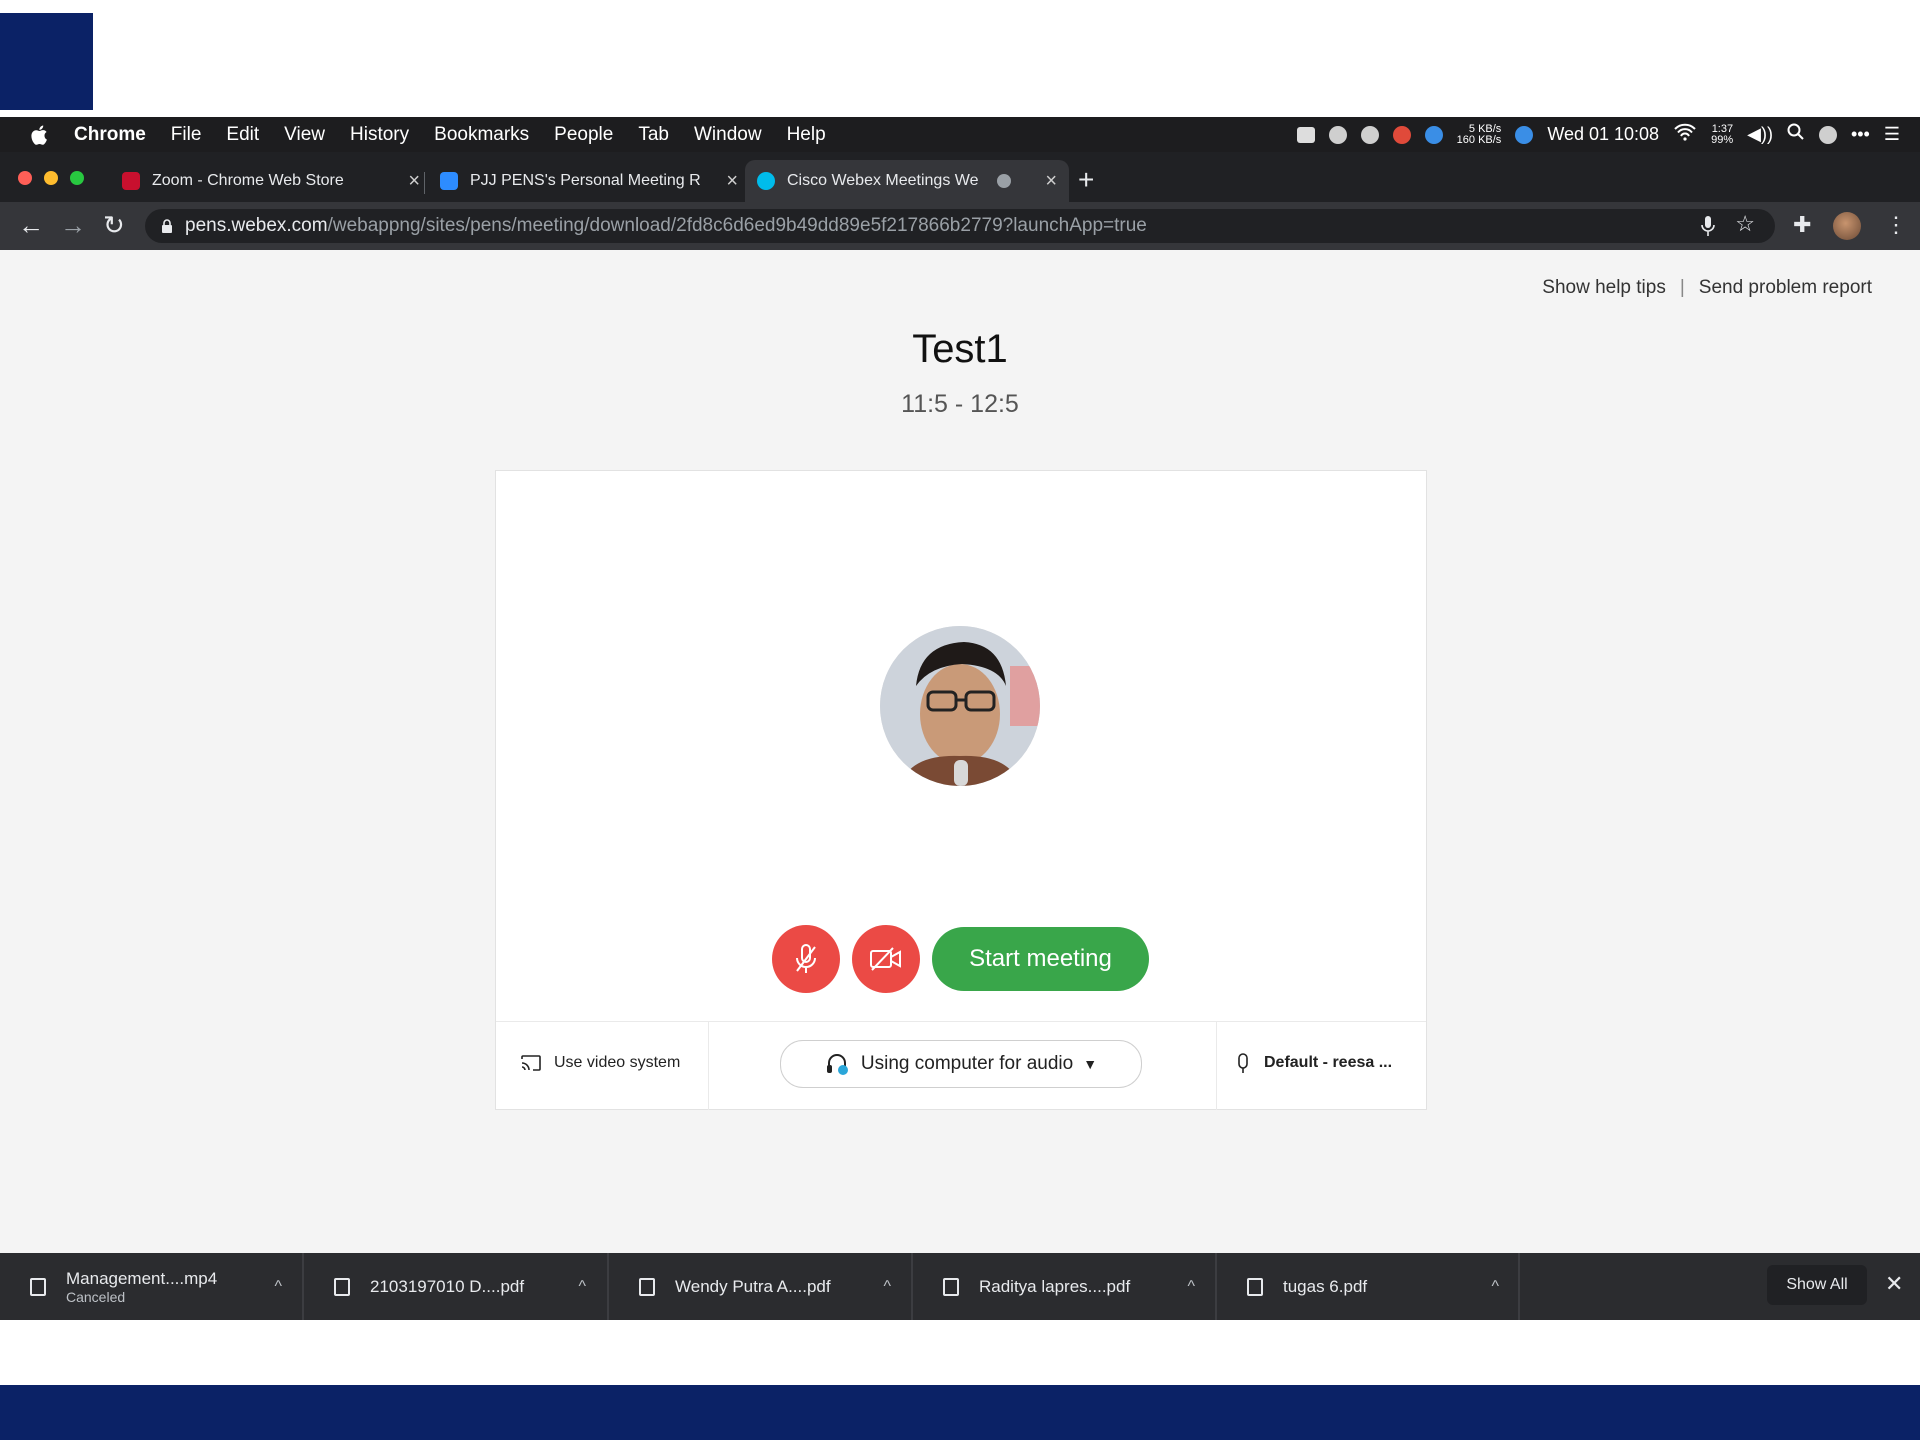 This screenshot has width=1920, height=1440. What do you see at coordinates (40, 135) in the screenshot?
I see `apple-icon` at bounding box center [40, 135].